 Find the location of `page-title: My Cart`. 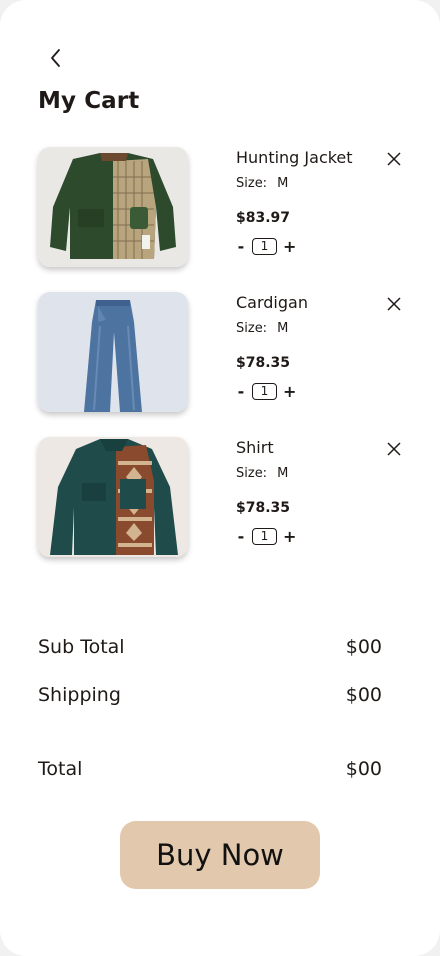

page-title: My Cart is located at coordinates (89, 101).